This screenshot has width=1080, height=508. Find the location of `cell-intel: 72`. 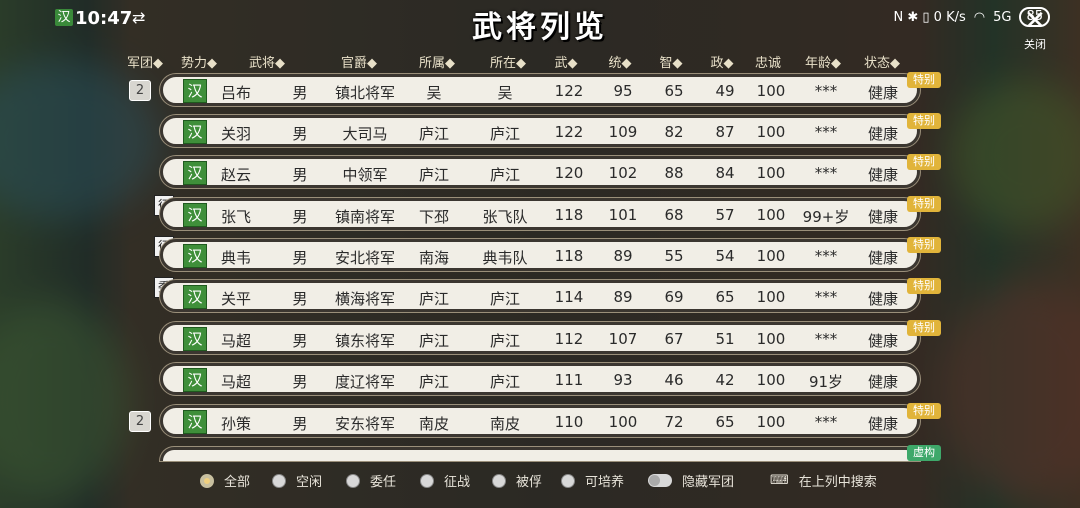

cell-intel: 72 is located at coordinates (674, 422).